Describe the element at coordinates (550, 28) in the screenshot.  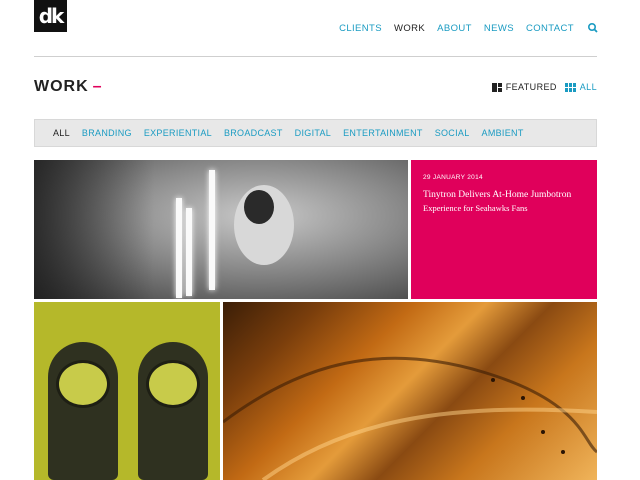
I see `nav-contact: CONTACT` at that location.